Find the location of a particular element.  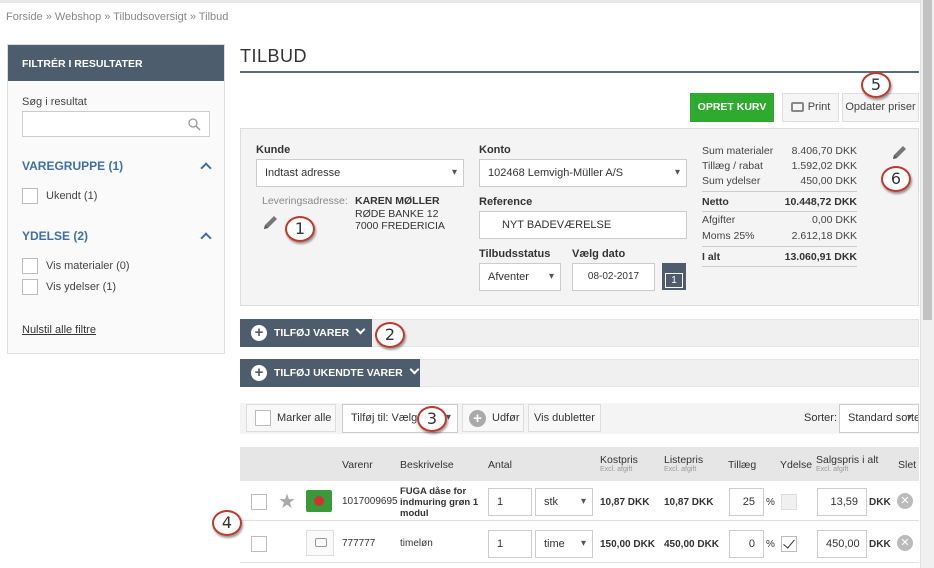

summary-label: Sum materialer is located at coordinates (738, 151).